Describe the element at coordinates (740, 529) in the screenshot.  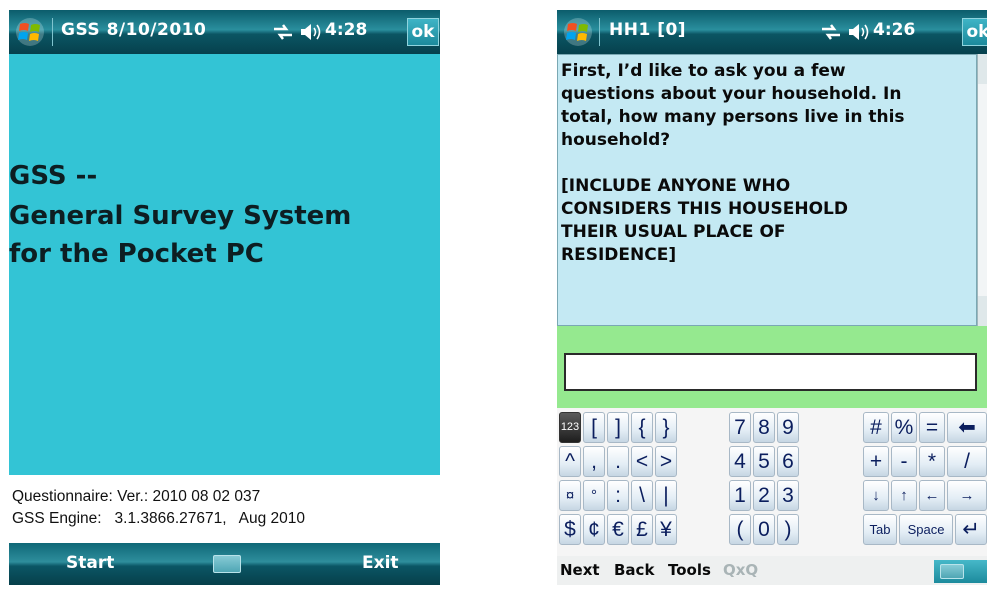
I see `keypad-key: (` at that location.